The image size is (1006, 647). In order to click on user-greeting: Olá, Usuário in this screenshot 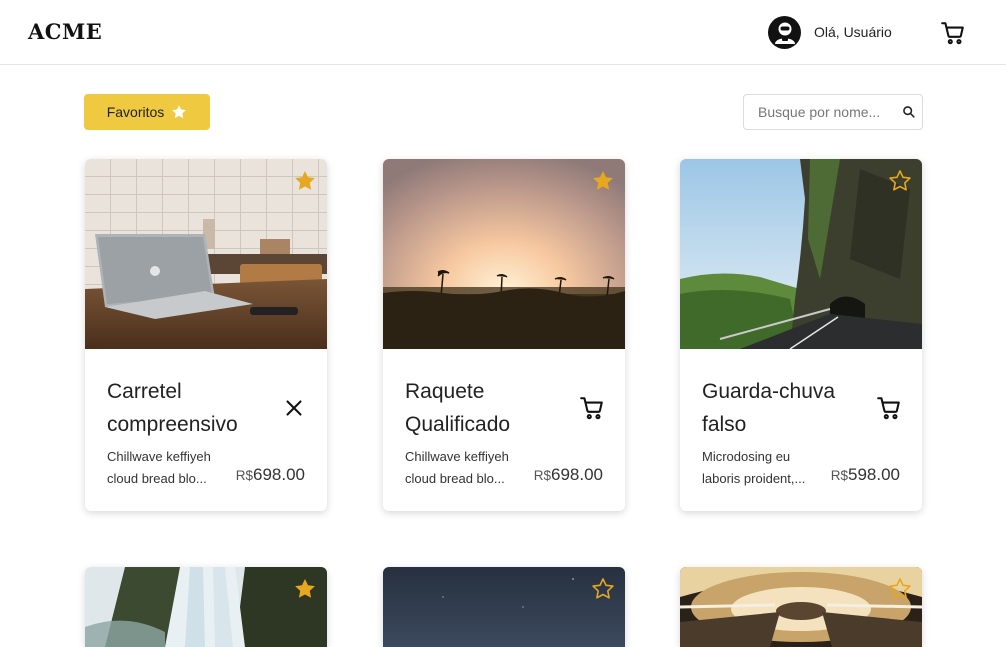, I will do `click(853, 32)`.